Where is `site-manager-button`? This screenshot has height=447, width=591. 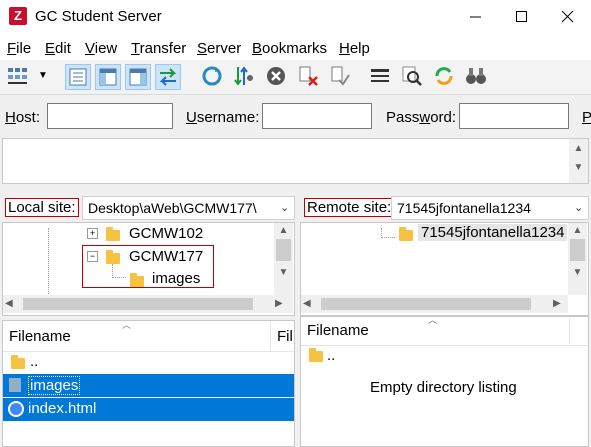
site-manager-button is located at coordinates (18, 76).